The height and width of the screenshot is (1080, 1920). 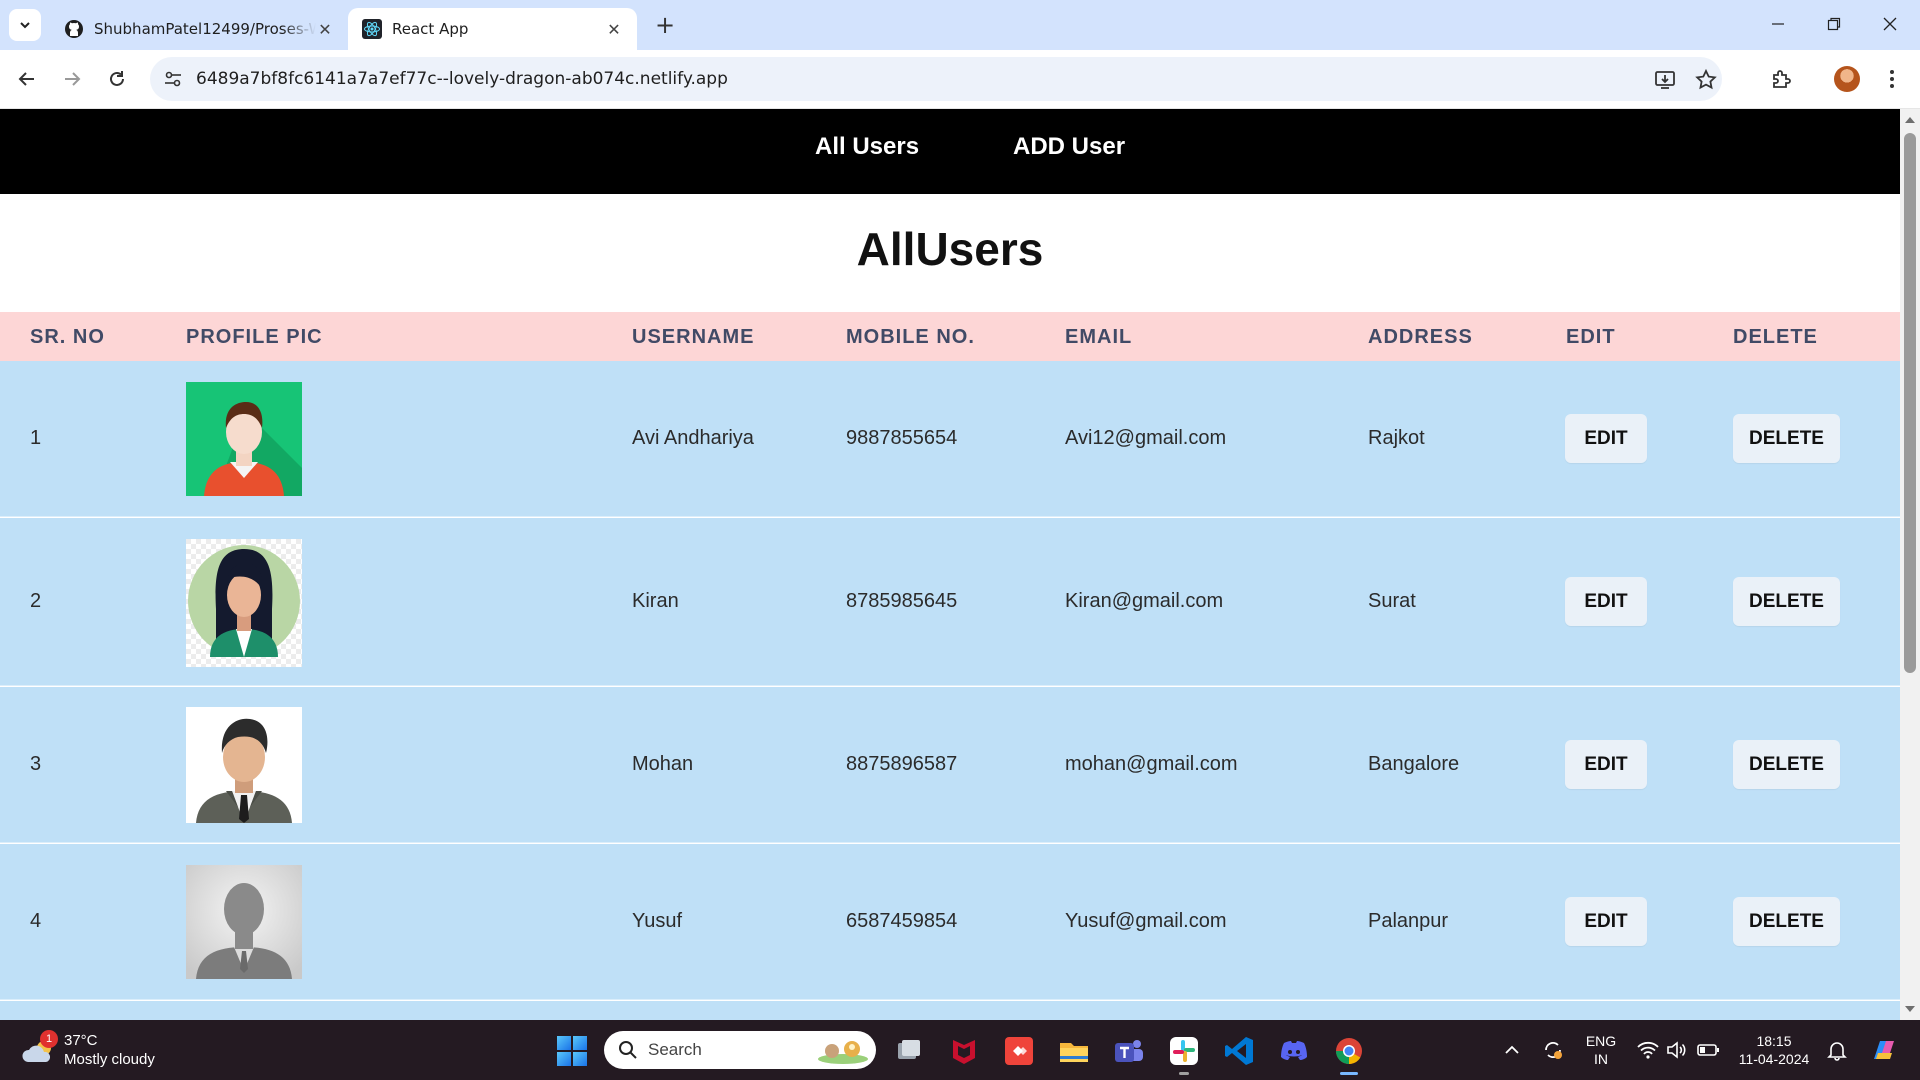 I want to click on arrow-left-icon, so click(x=26, y=79).